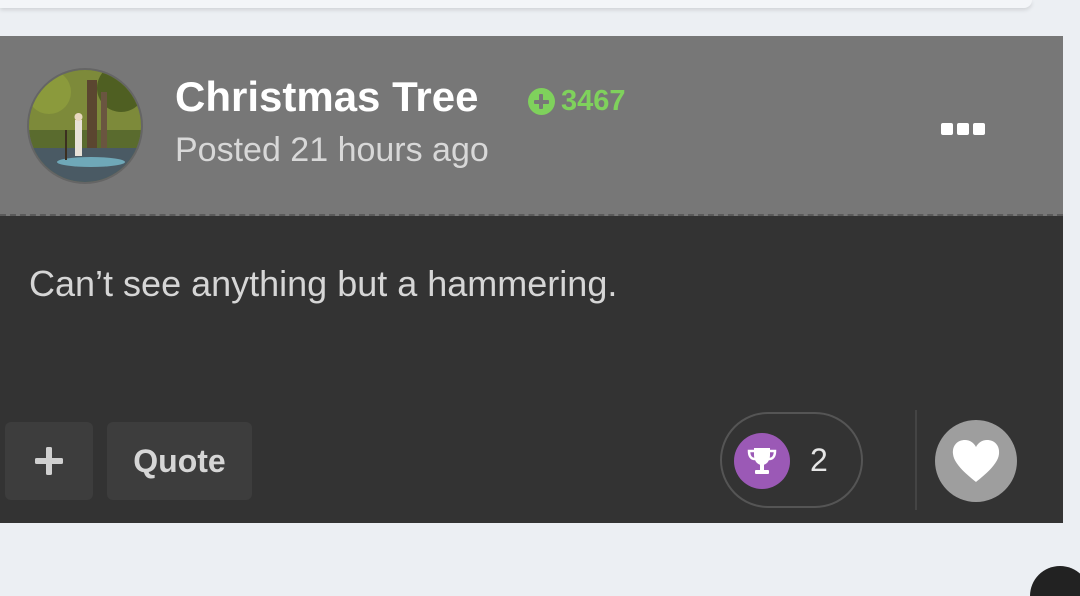 The width and height of the screenshot is (1080, 596). I want to click on reputation-count: 3467, so click(593, 100).